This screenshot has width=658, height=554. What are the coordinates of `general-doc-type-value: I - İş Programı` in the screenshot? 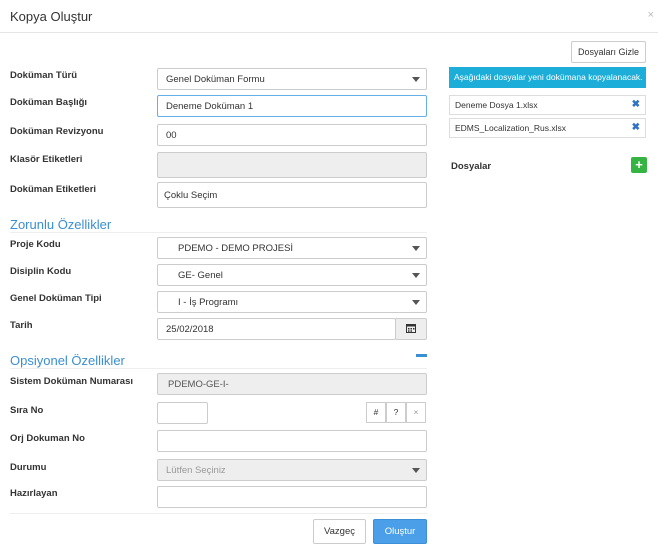 It's located at (208, 302).